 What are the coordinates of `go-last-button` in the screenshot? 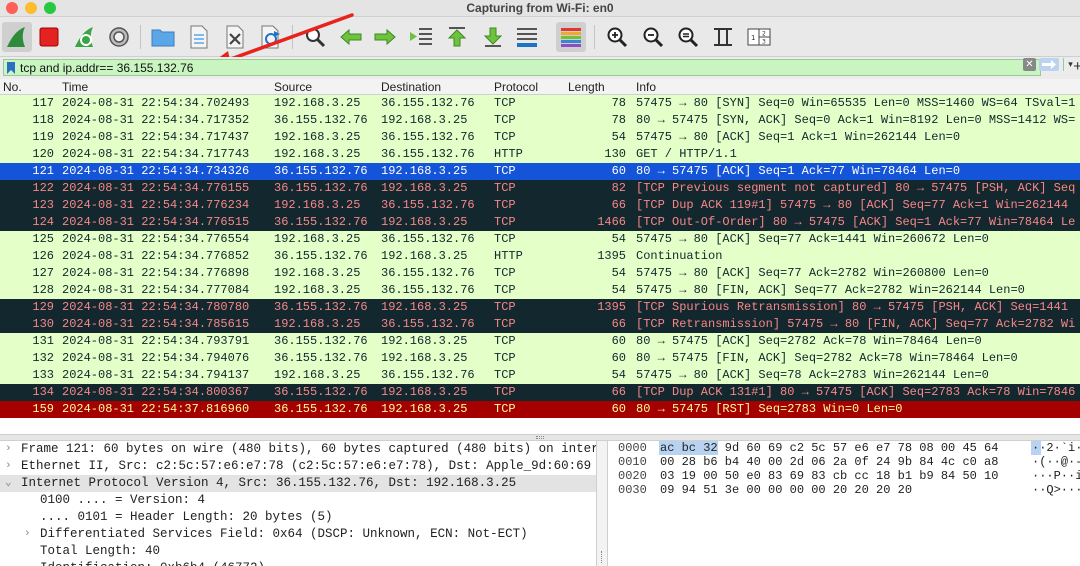 It's located at (493, 37).